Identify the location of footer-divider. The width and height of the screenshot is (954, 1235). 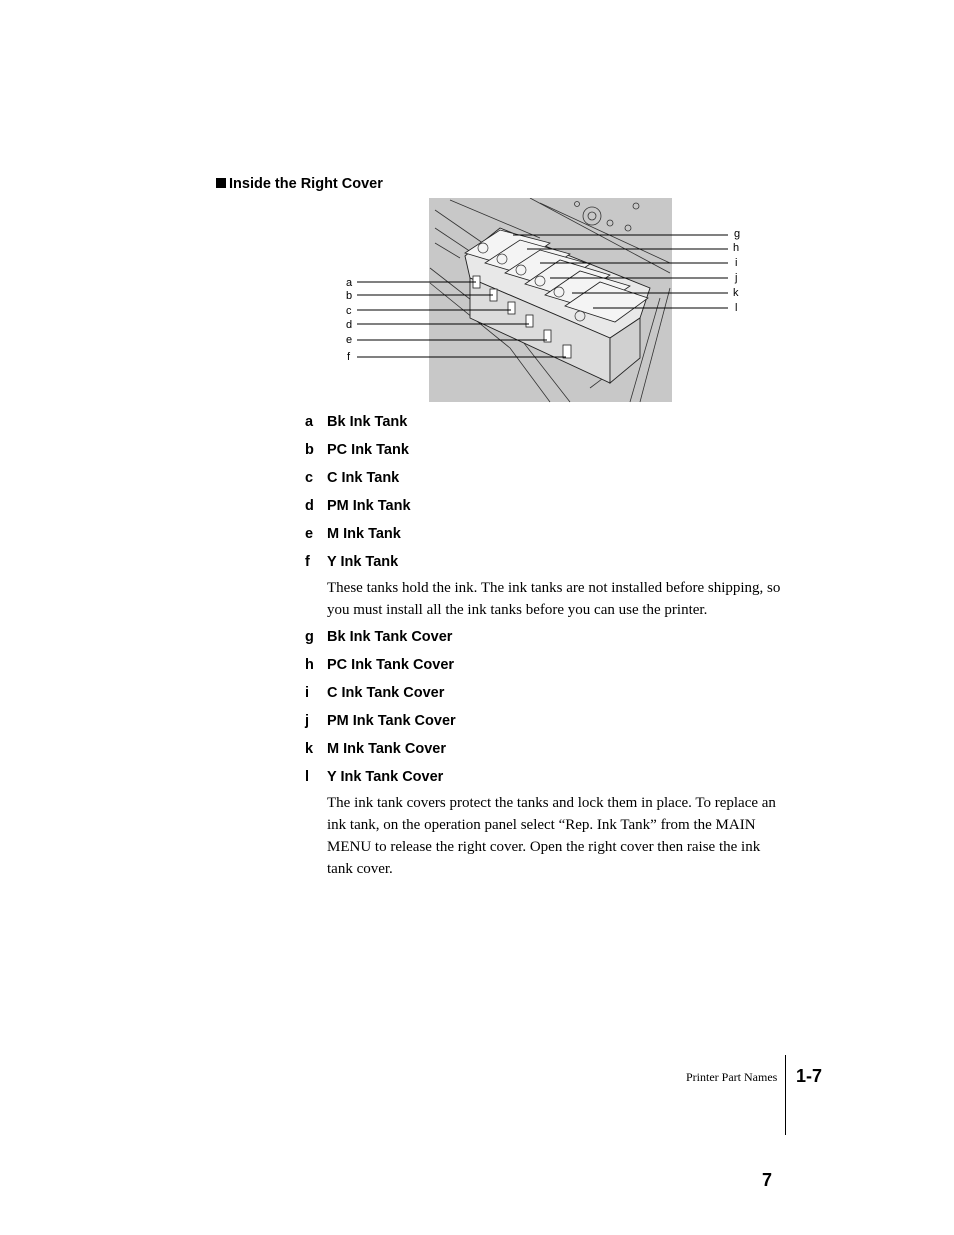
(785, 1095).